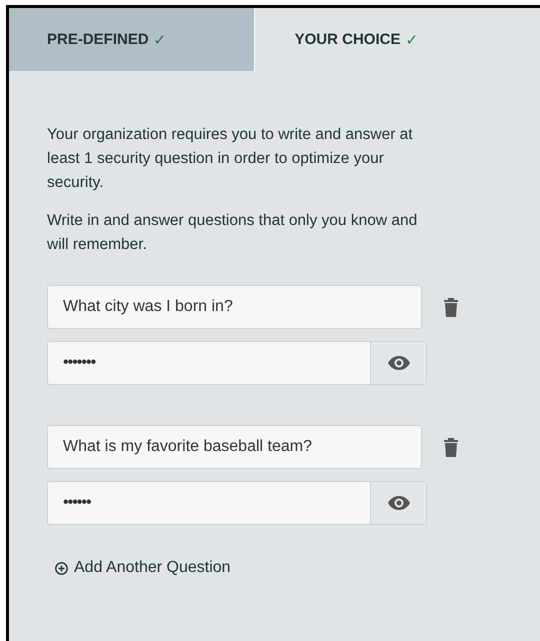  What do you see at coordinates (234, 447) in the screenshot?
I see `question-field: What is my favorite baseball team?` at bounding box center [234, 447].